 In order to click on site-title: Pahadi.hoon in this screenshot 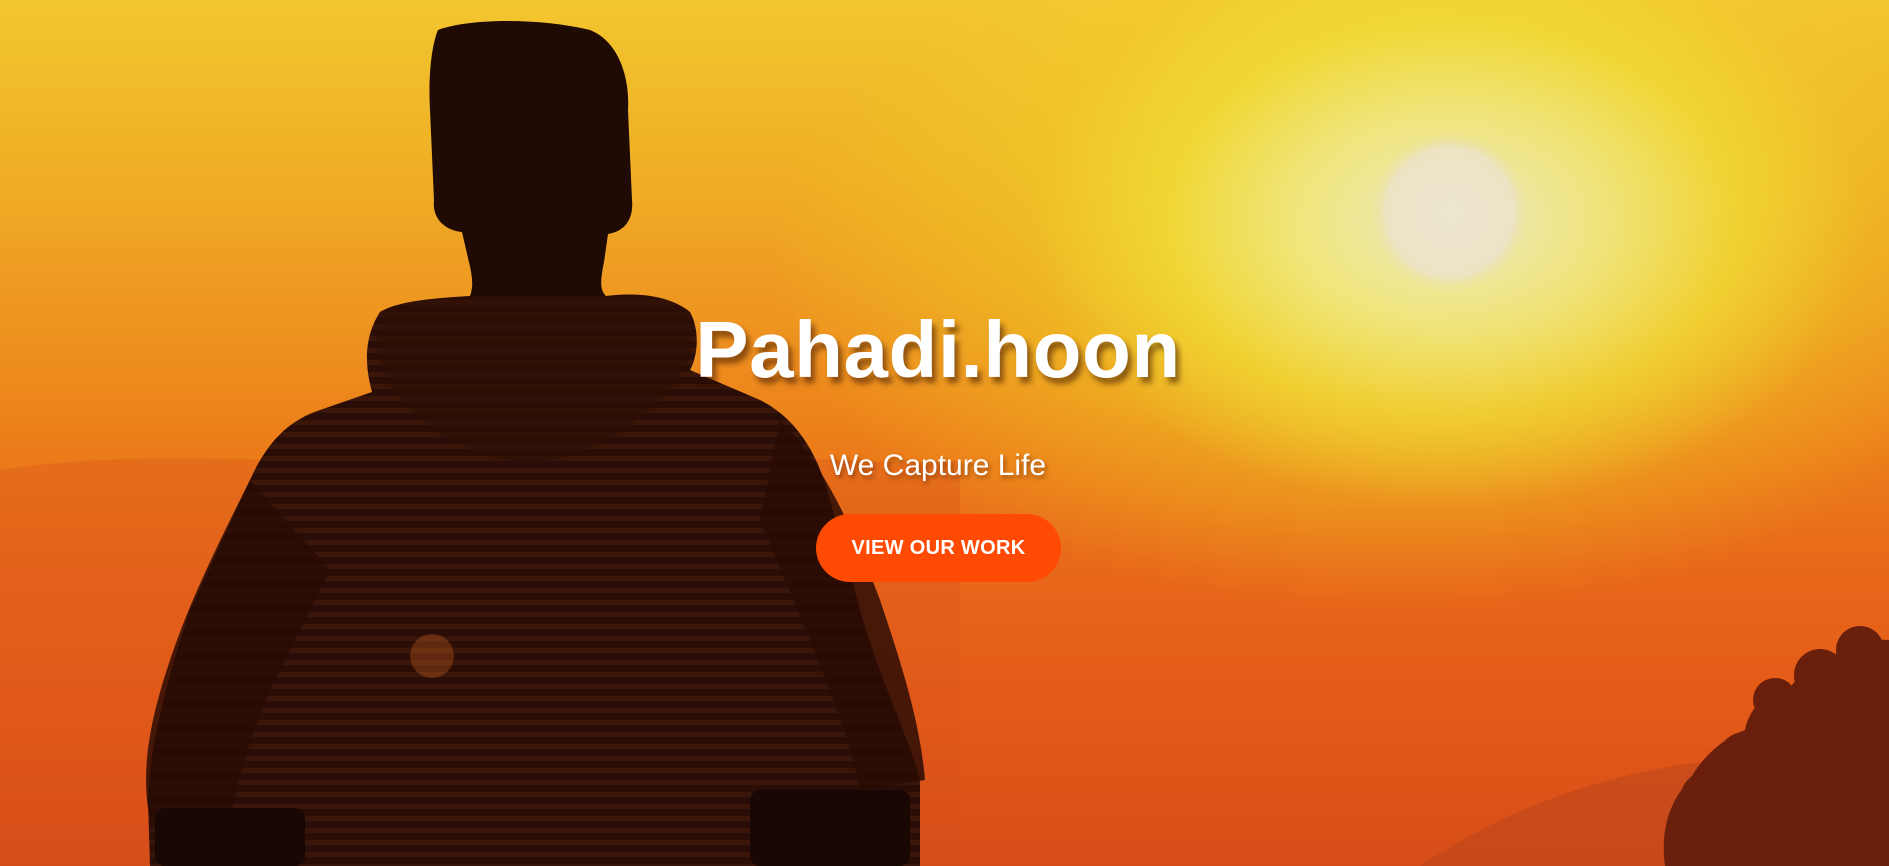, I will do `click(938, 349)`.